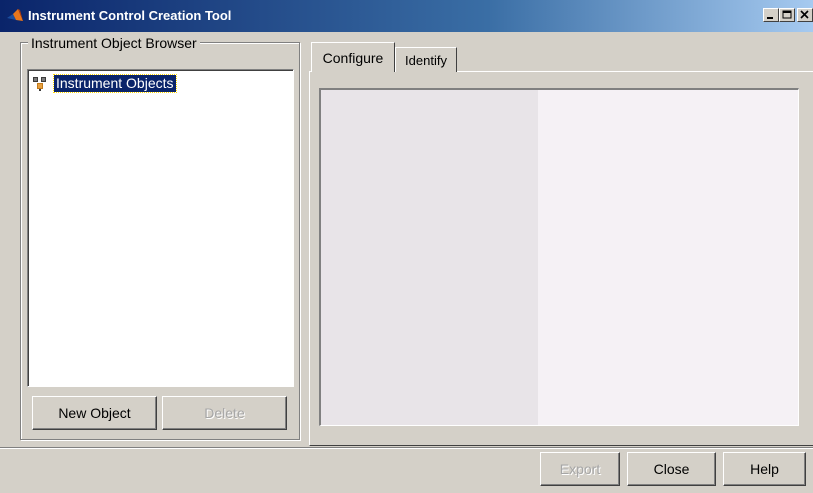 The width and height of the screenshot is (813, 493). Describe the element at coordinates (406, 448) in the screenshot. I see `footer-divider` at that location.